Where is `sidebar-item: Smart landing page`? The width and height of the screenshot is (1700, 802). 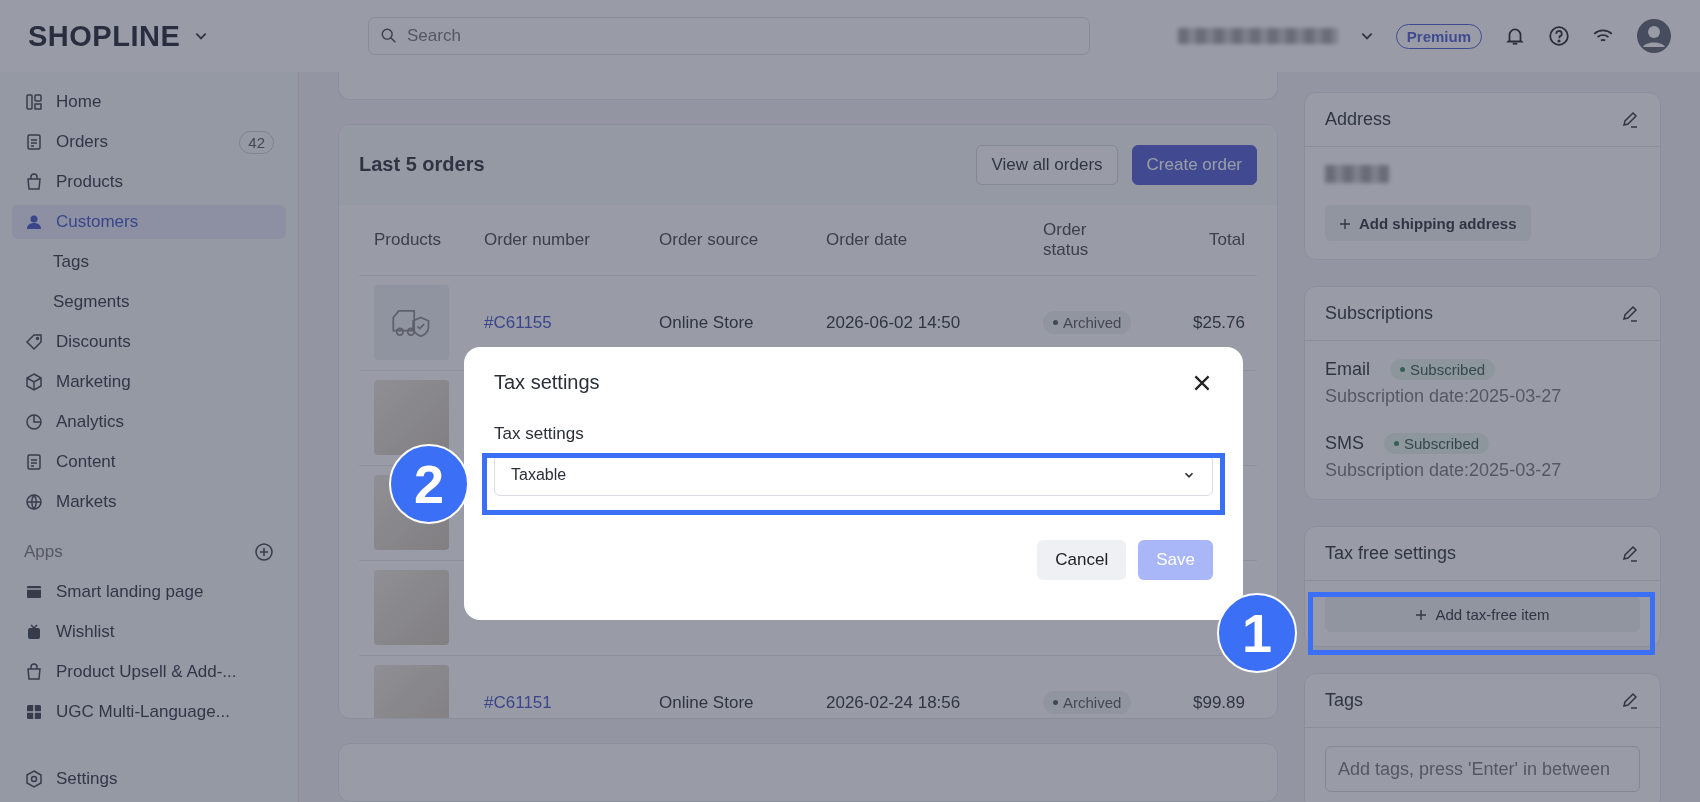
sidebar-item: Smart landing page is located at coordinates (149, 592).